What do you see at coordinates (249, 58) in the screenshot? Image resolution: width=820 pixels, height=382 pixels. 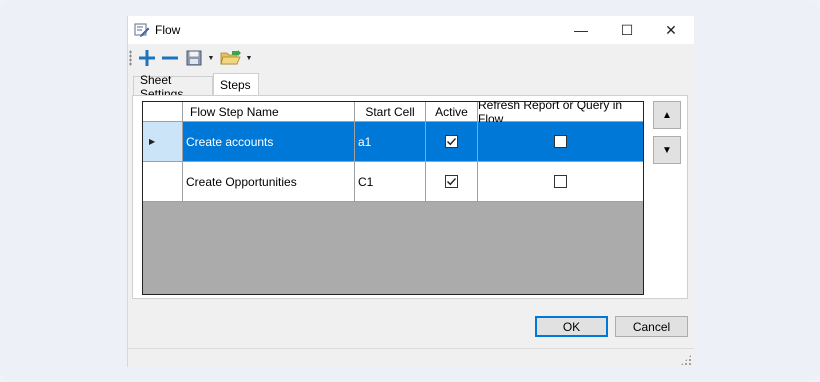 I see `open-dropdown-arrow-icon: ▼` at bounding box center [249, 58].